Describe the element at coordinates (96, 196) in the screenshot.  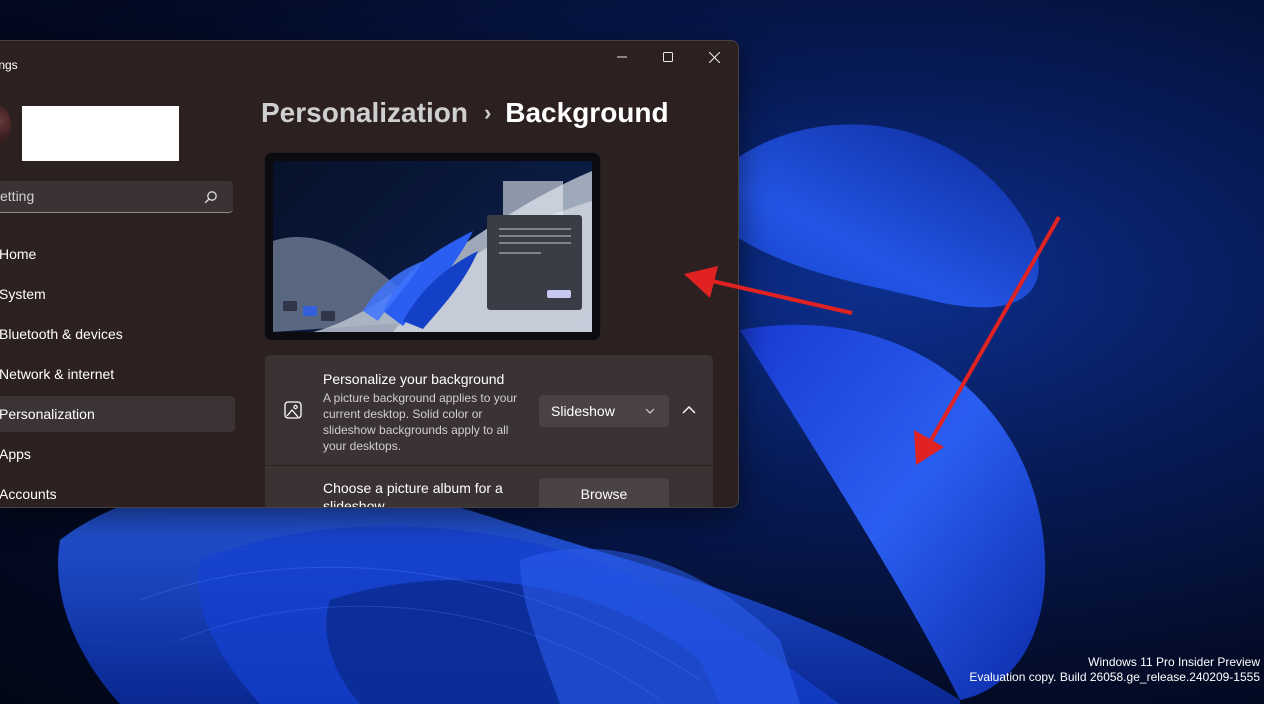
I see `search-input` at that location.